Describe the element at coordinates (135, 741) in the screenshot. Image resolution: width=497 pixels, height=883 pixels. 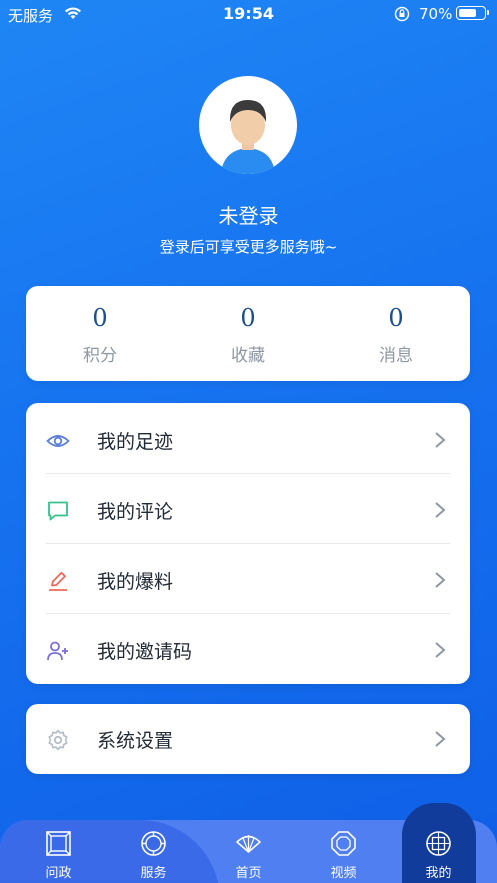
I see `menu-item-label: 系统设置` at that location.